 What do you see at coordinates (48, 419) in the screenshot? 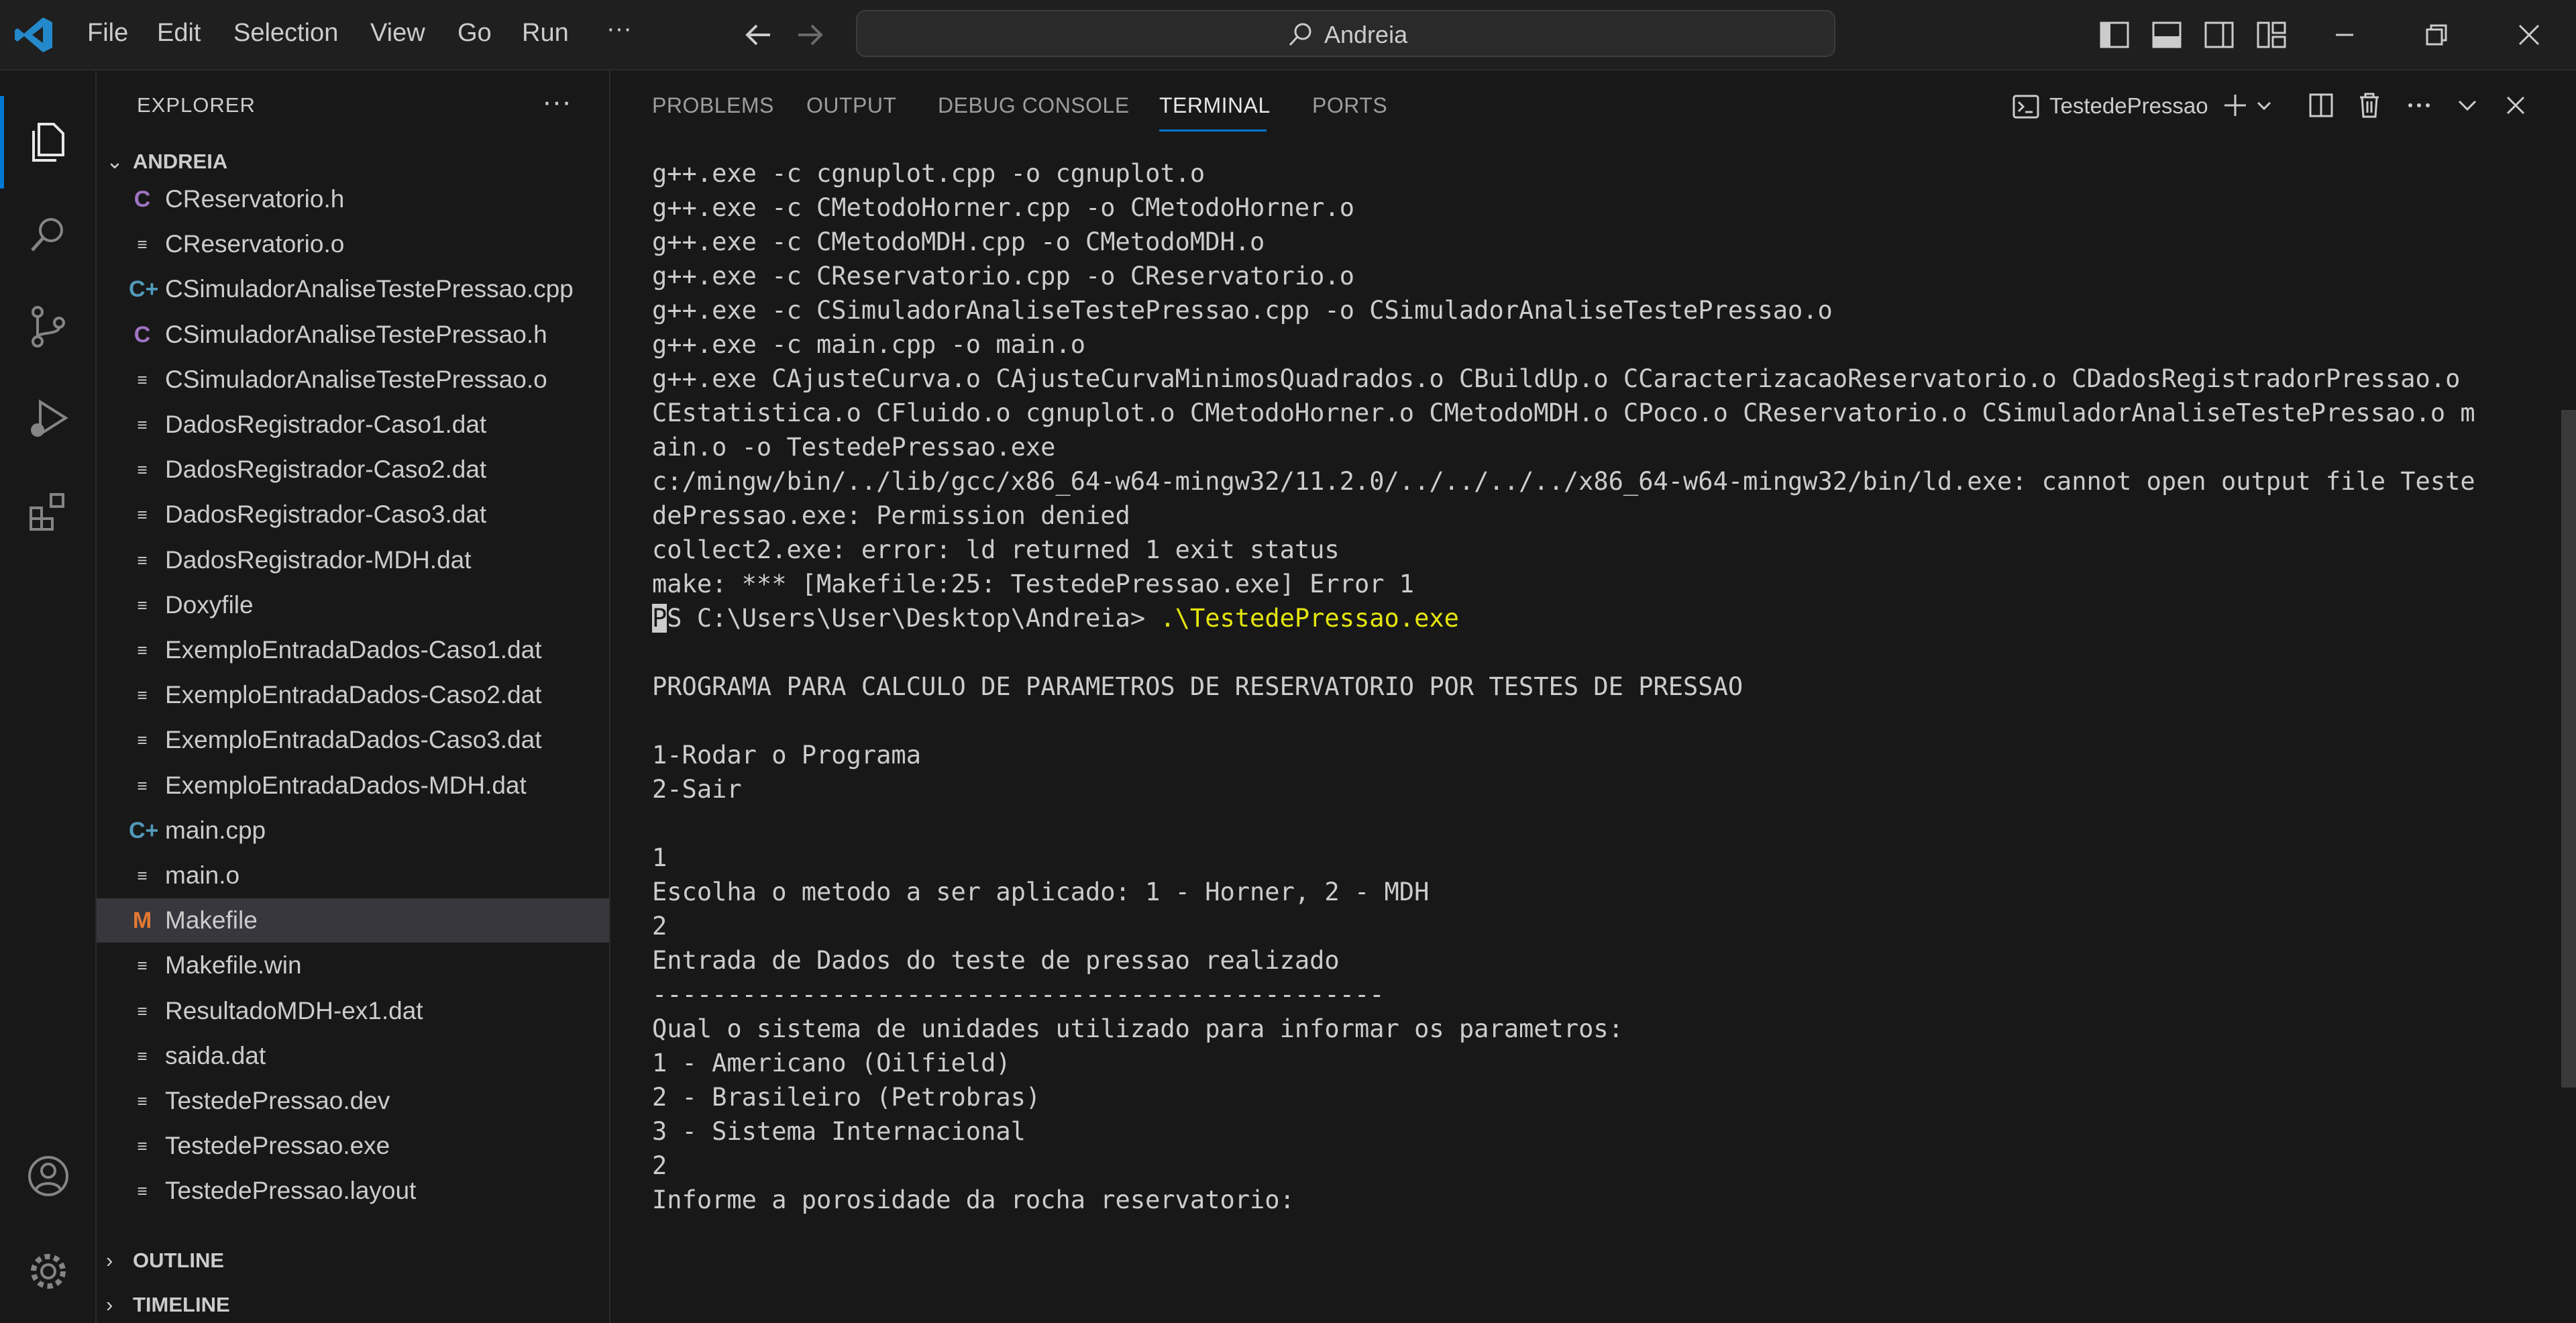
I see `run-debug-icon` at bounding box center [48, 419].